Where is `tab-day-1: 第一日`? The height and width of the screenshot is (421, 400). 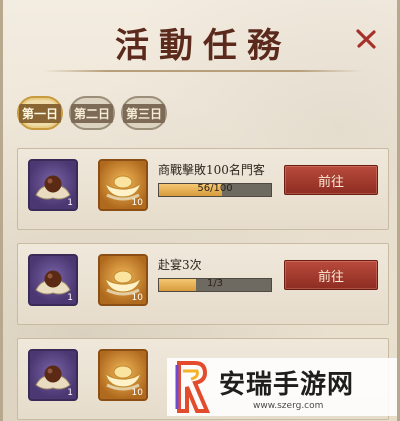
tab-day-1: 第一日 is located at coordinates (40, 113).